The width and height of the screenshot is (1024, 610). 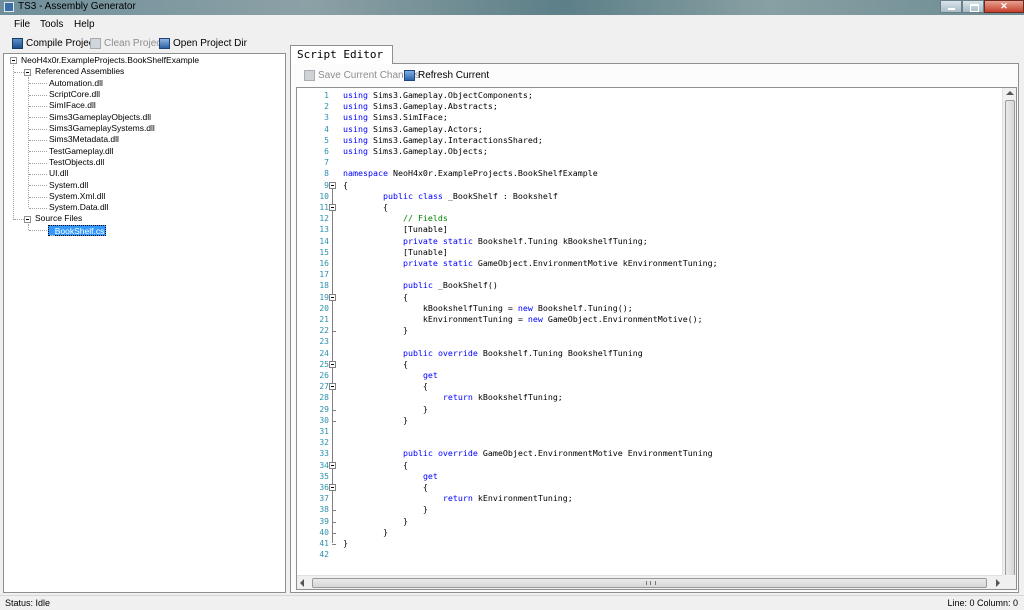 I want to click on tree-assembly-item: System.Data.dll, so click(x=79, y=207).